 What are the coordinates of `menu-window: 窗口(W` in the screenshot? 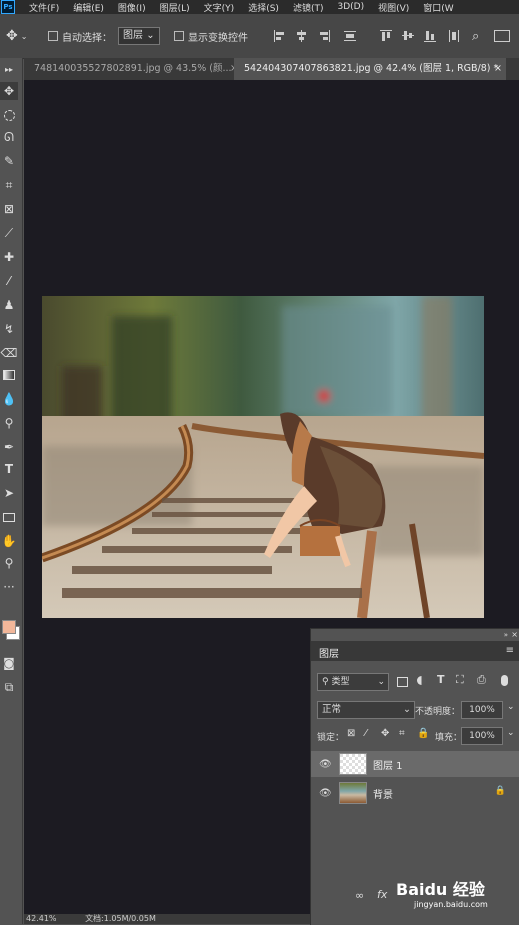 It's located at (438, 7).